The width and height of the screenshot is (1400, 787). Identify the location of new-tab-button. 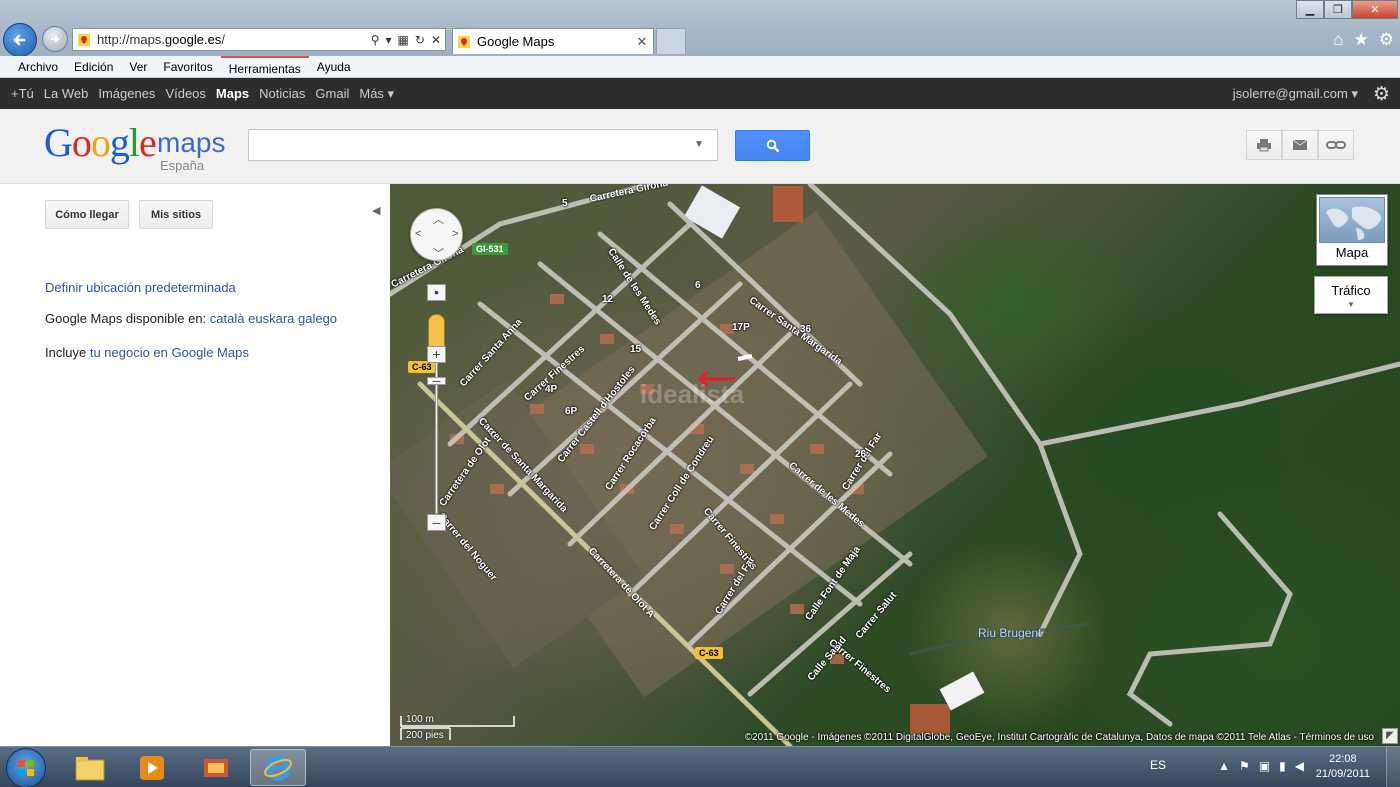
(671, 41).